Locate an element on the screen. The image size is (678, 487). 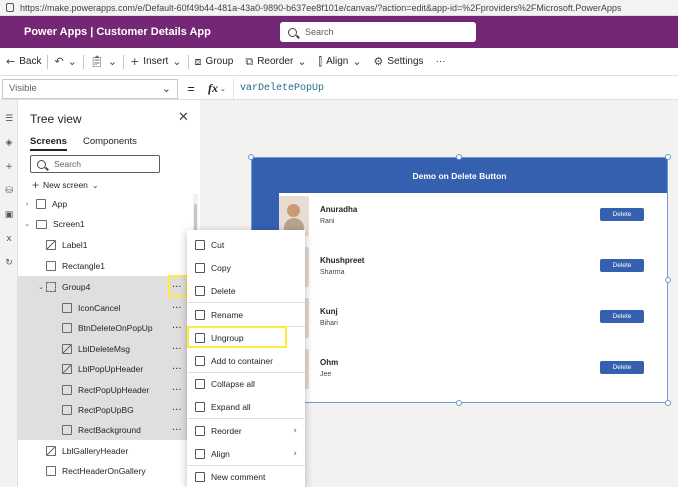
menu-item-new-comment: New comment is located at coordinates (246, 476).